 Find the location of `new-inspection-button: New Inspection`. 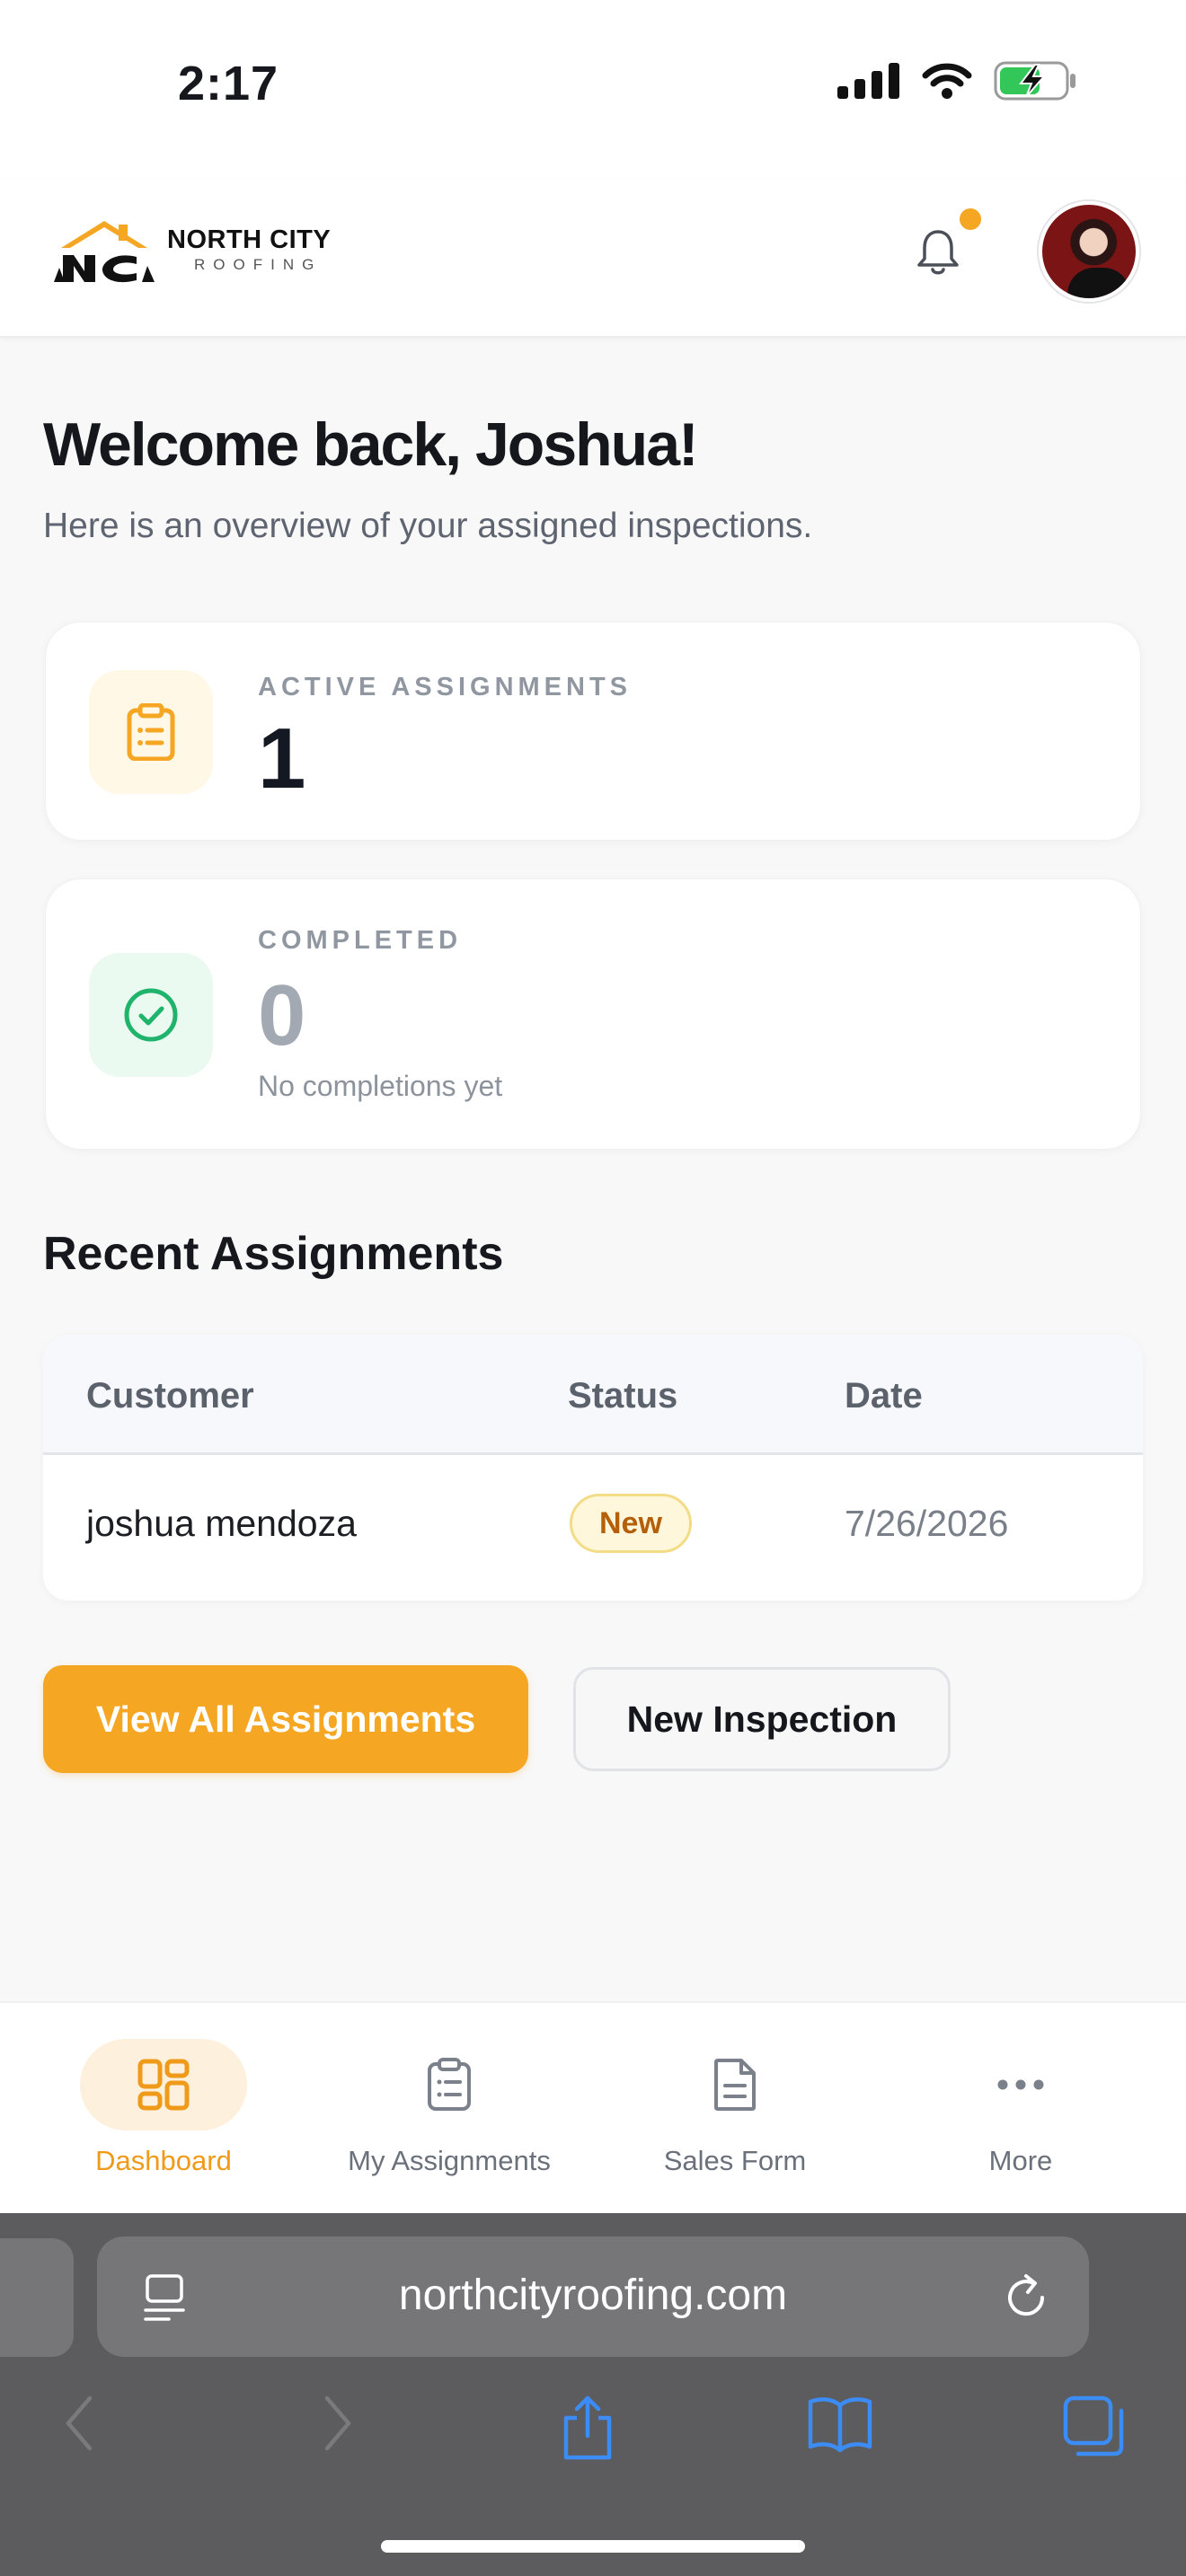

new-inspection-button: New Inspection is located at coordinates (762, 1719).